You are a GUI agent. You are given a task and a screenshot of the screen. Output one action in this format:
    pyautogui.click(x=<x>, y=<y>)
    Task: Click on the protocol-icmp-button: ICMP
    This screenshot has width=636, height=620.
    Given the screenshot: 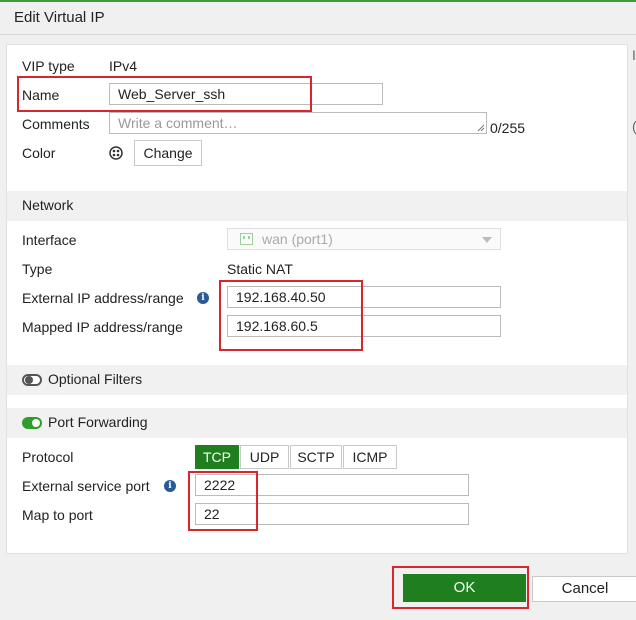 What is the action you would take?
    pyautogui.click(x=370, y=457)
    